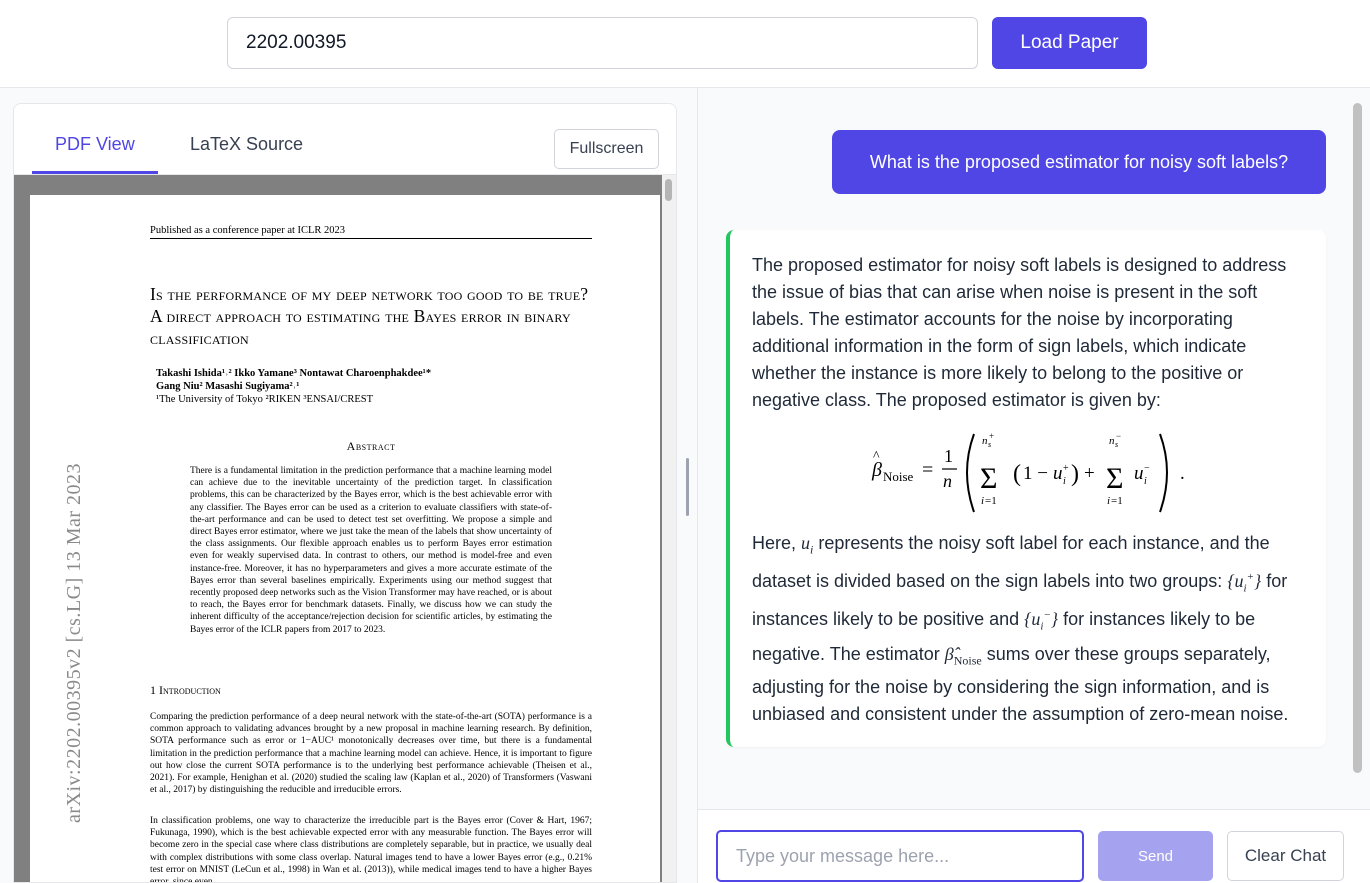 The image size is (1370, 883). Describe the element at coordinates (95, 172) in the screenshot. I see `active-tab-indicator` at that location.